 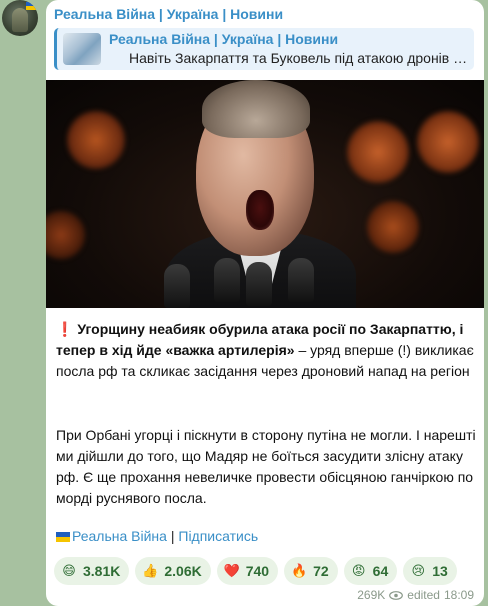 I want to click on crying-face-icon: 😢, so click(x=418, y=570).